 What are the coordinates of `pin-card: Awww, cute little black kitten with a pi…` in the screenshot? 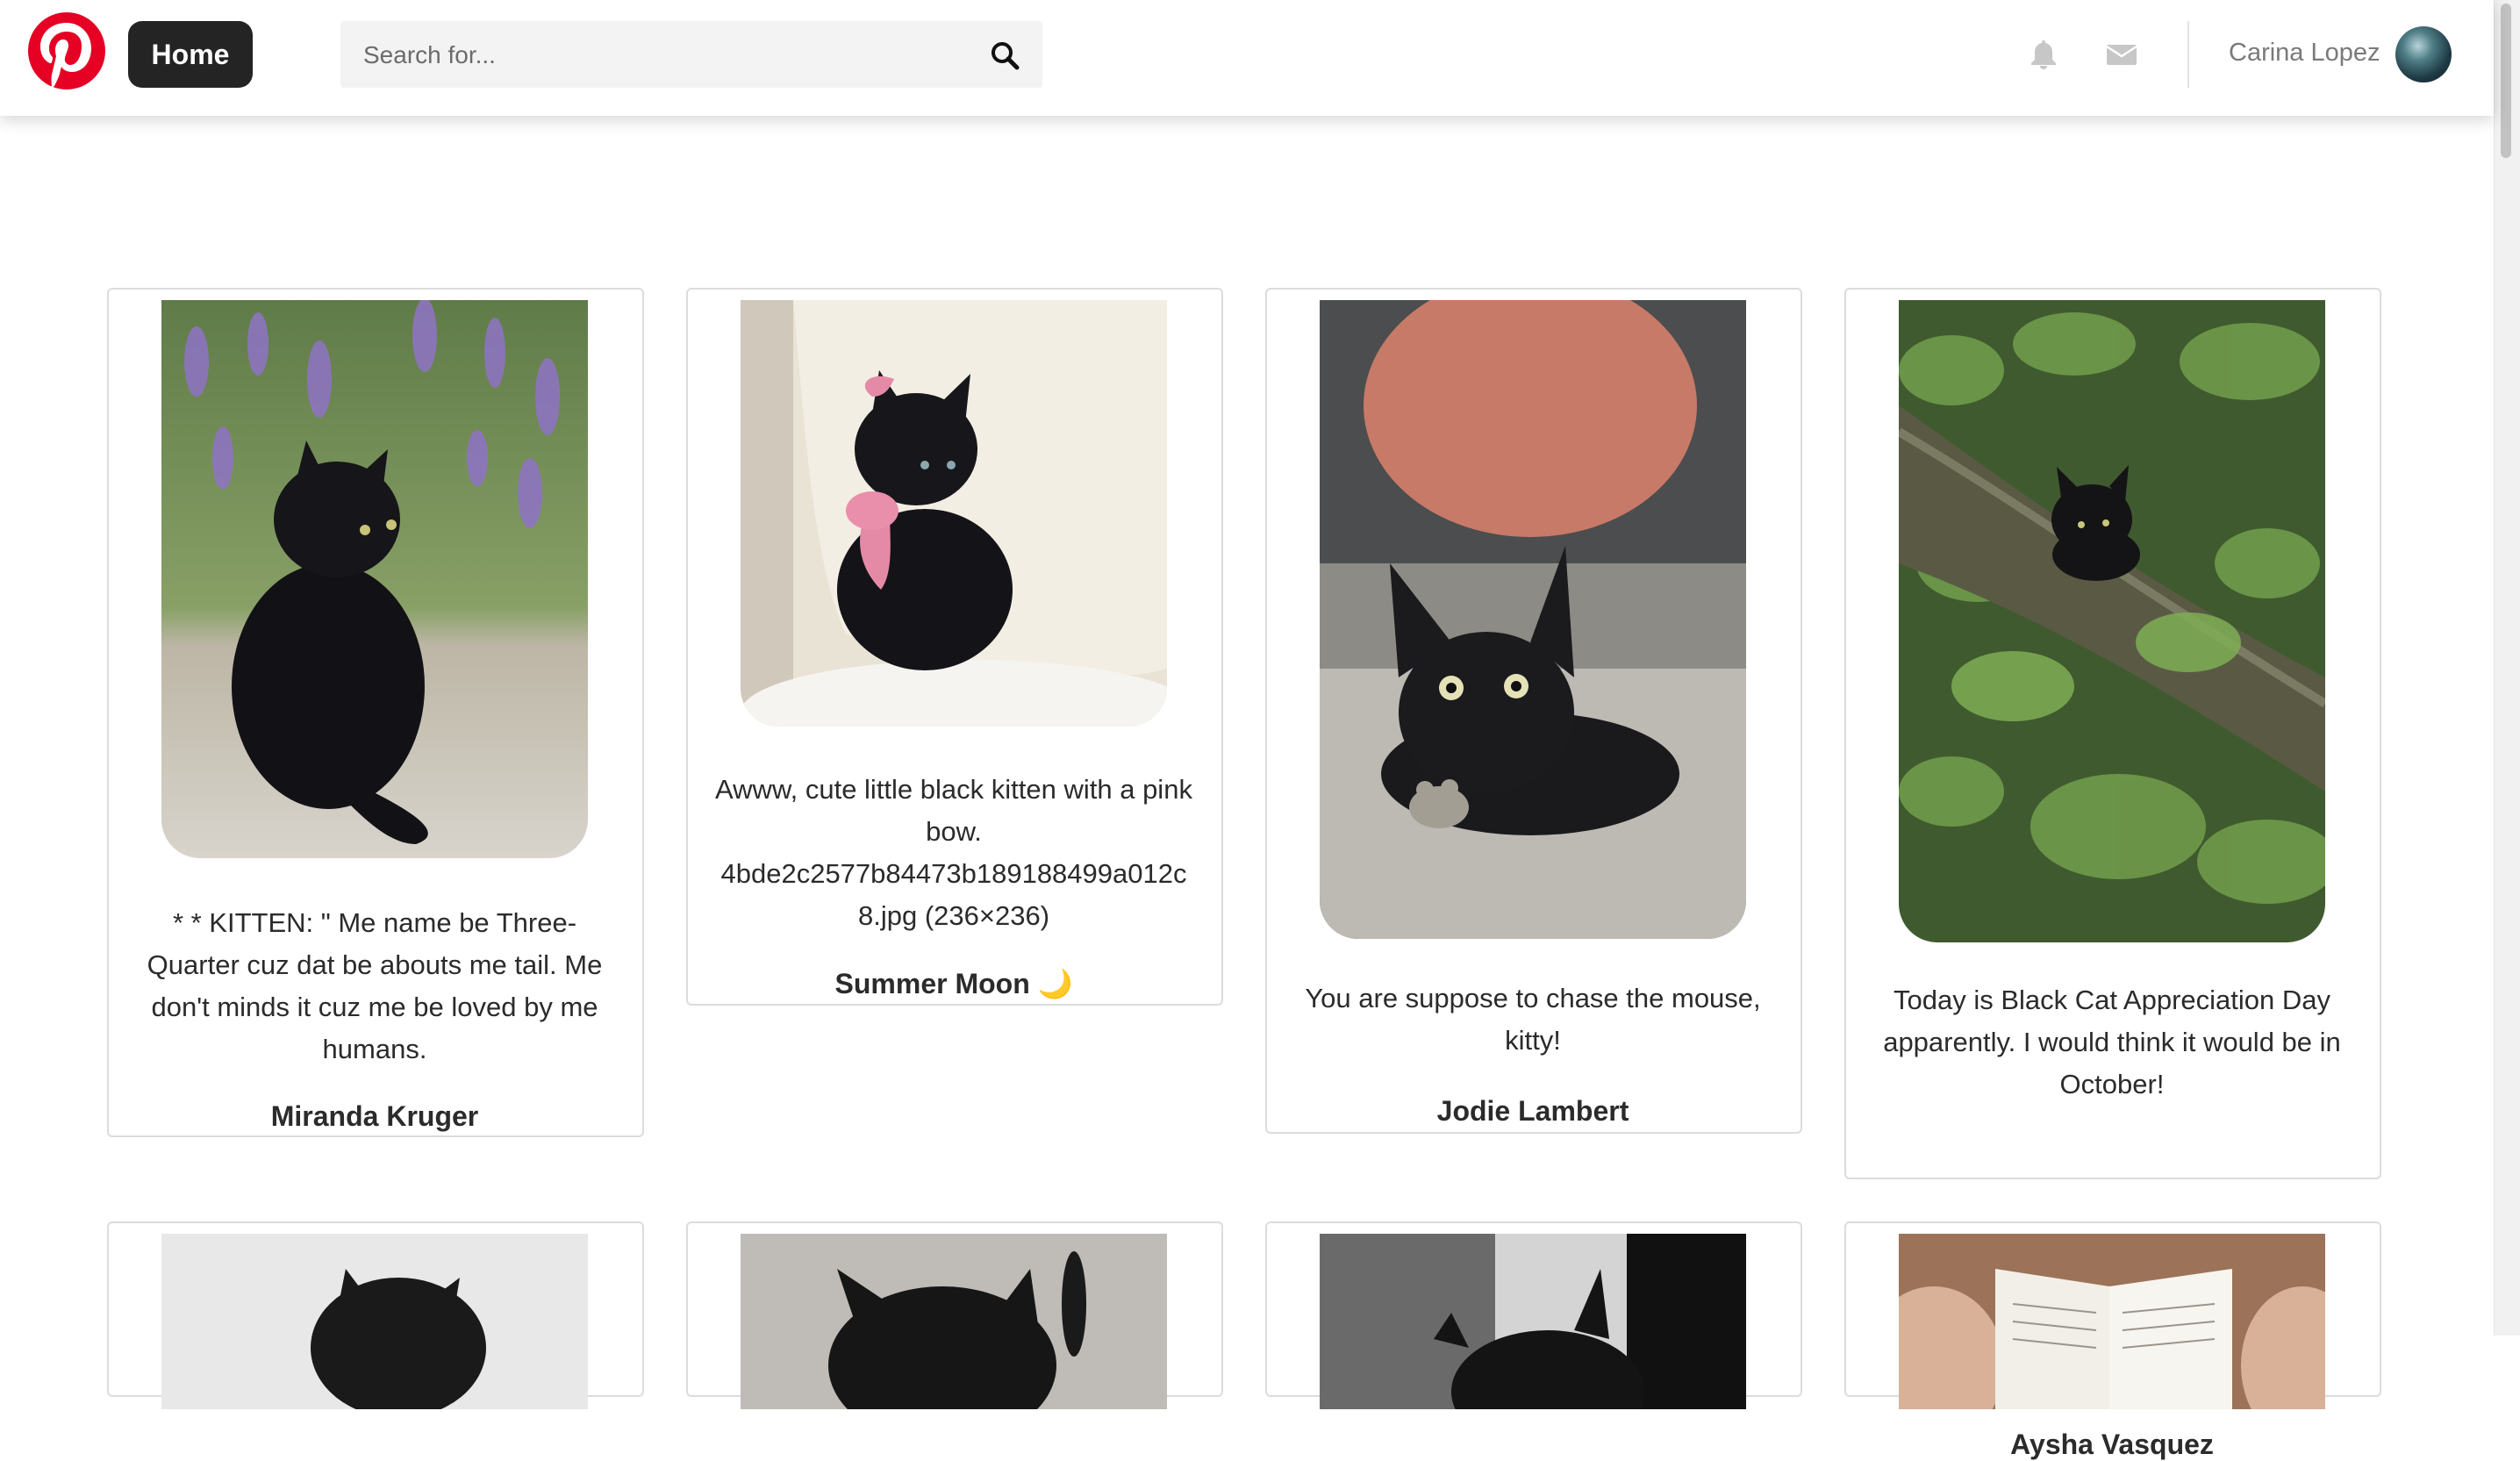 It's located at (954, 647).